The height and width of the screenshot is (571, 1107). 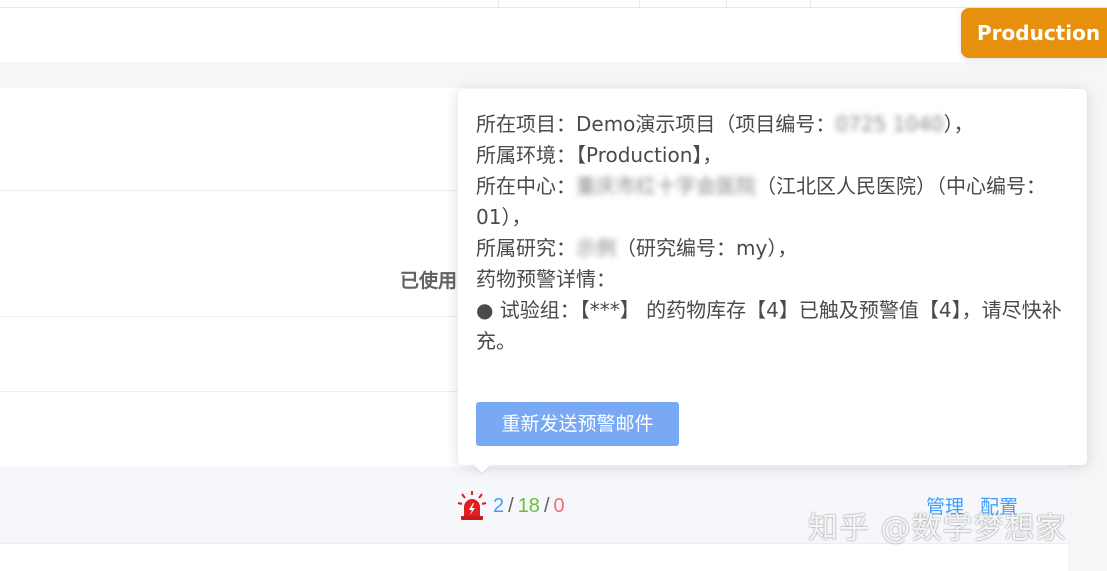 I want to click on project-suffix: ），, so click(x=958, y=124).